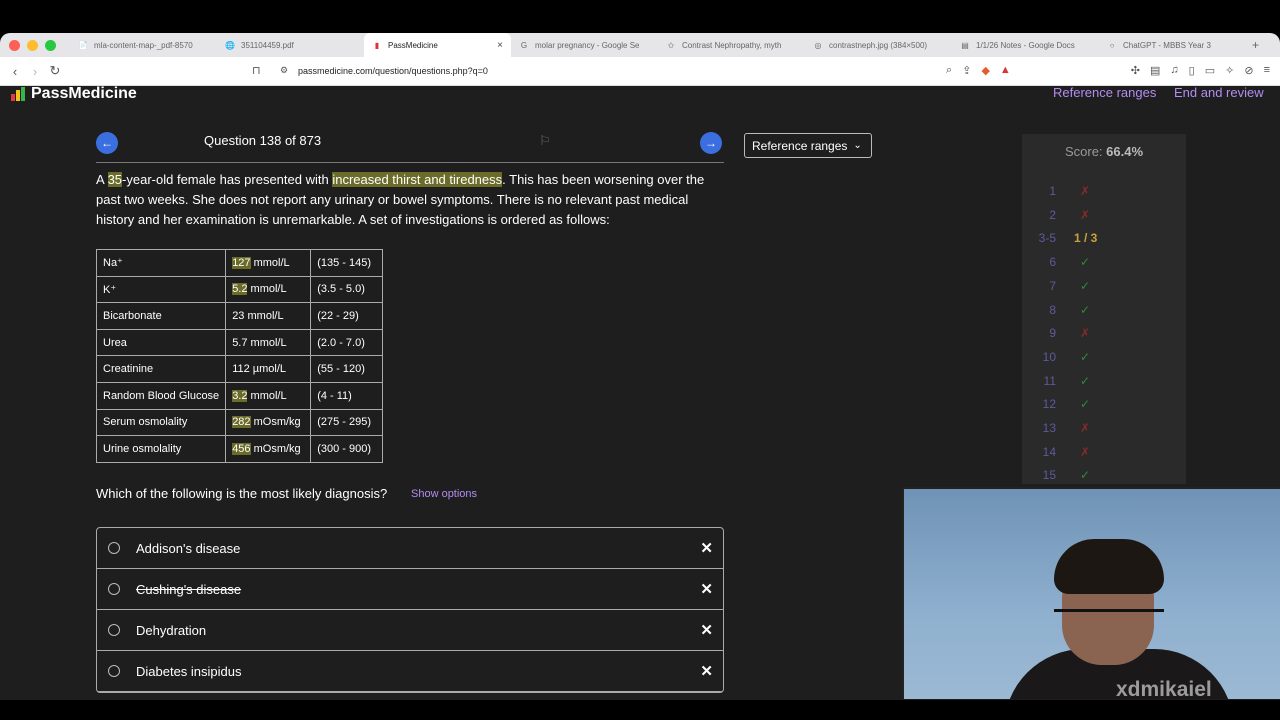 The image size is (1280, 720). I want to click on vpn-icon: ⊘, so click(1248, 70).